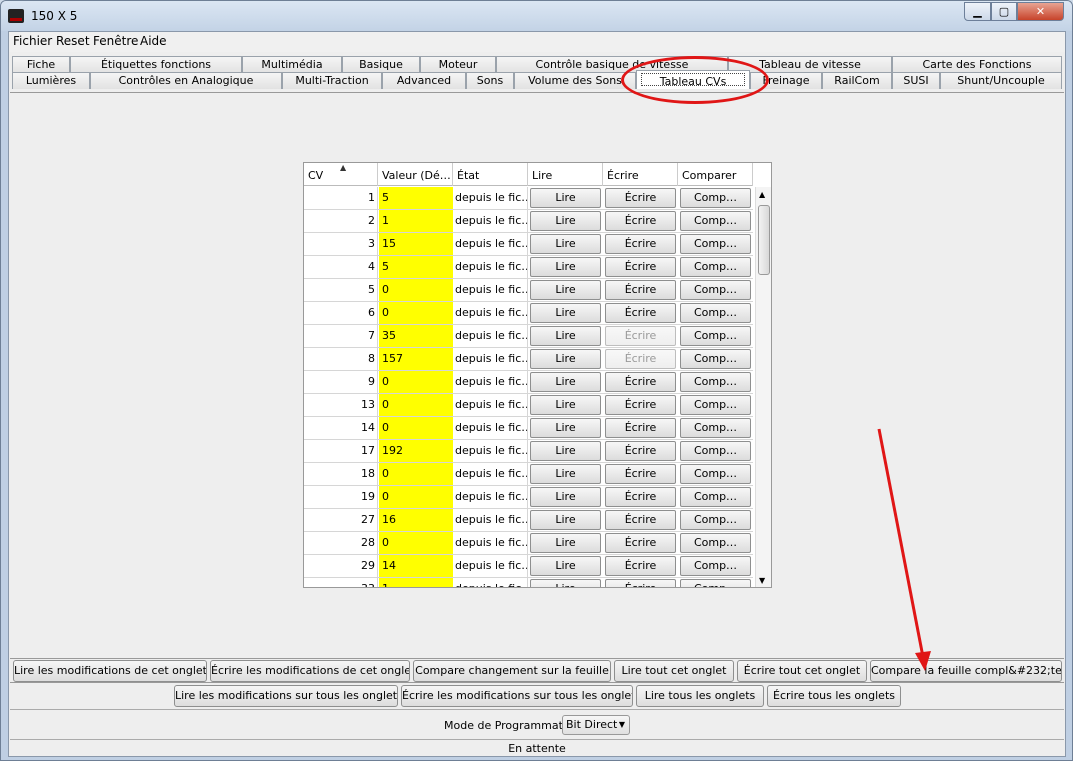 This screenshot has height=761, width=1073. Describe the element at coordinates (977, 64) in the screenshot. I see `tab-carte-fonctions: Carte des Fonctions` at that location.